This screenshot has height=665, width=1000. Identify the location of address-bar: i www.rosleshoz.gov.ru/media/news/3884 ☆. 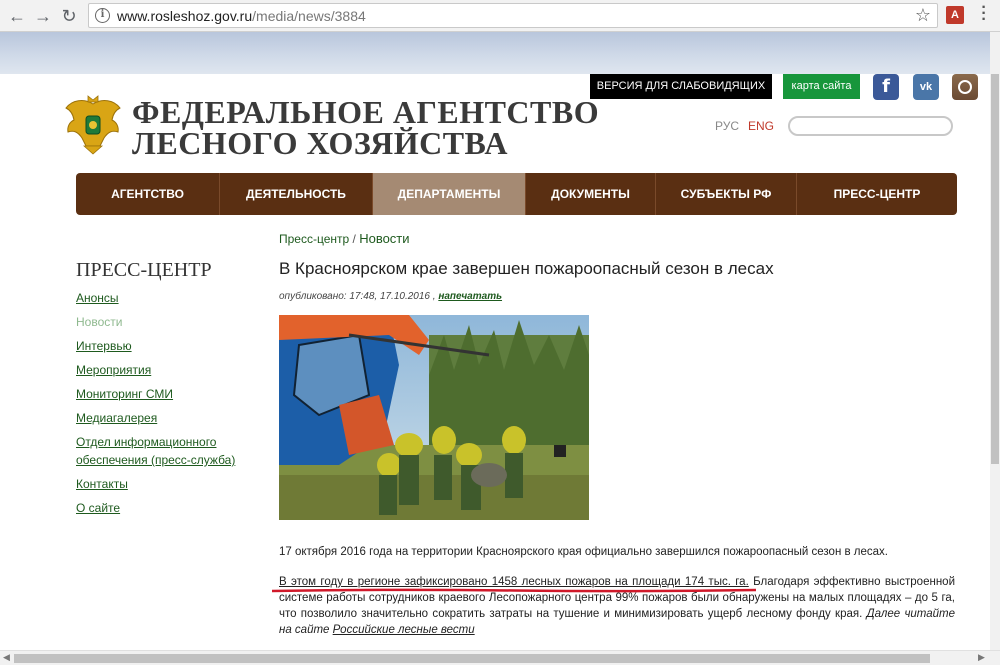
(513, 15).